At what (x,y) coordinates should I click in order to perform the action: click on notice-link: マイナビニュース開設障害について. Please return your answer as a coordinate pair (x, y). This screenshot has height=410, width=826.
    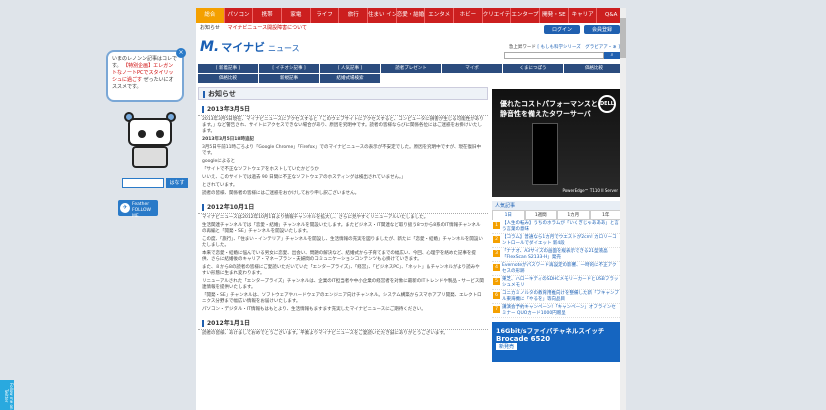
    Looking at the image, I should click on (268, 28).